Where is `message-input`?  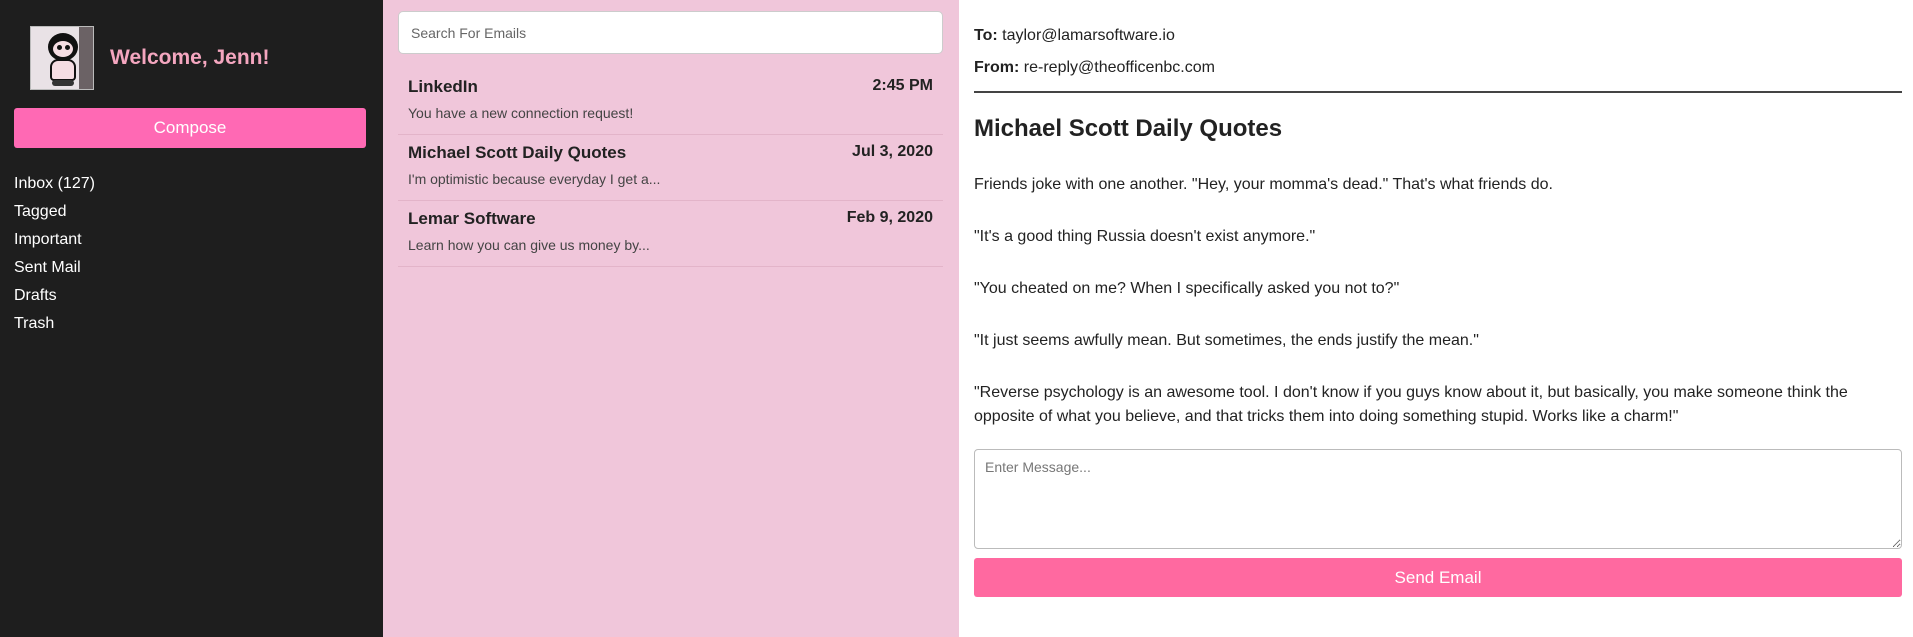 message-input is located at coordinates (1438, 499).